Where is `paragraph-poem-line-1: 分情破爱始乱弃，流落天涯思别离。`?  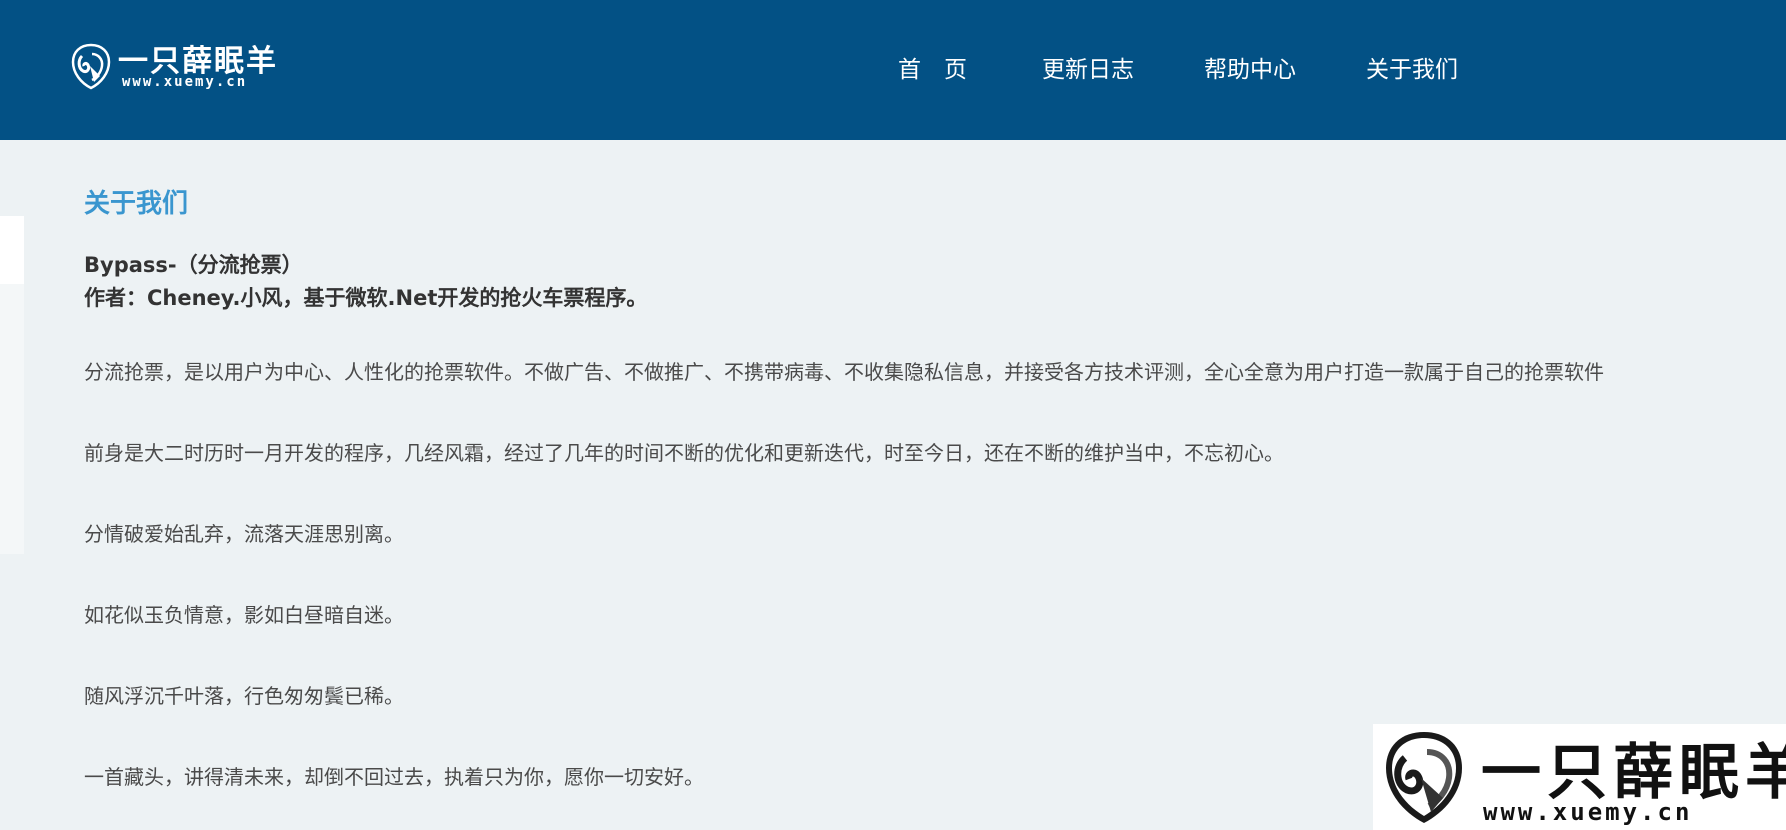 paragraph-poem-line-1: 分情破爱始乱弃，流落天涯思别离。 is located at coordinates (244, 534).